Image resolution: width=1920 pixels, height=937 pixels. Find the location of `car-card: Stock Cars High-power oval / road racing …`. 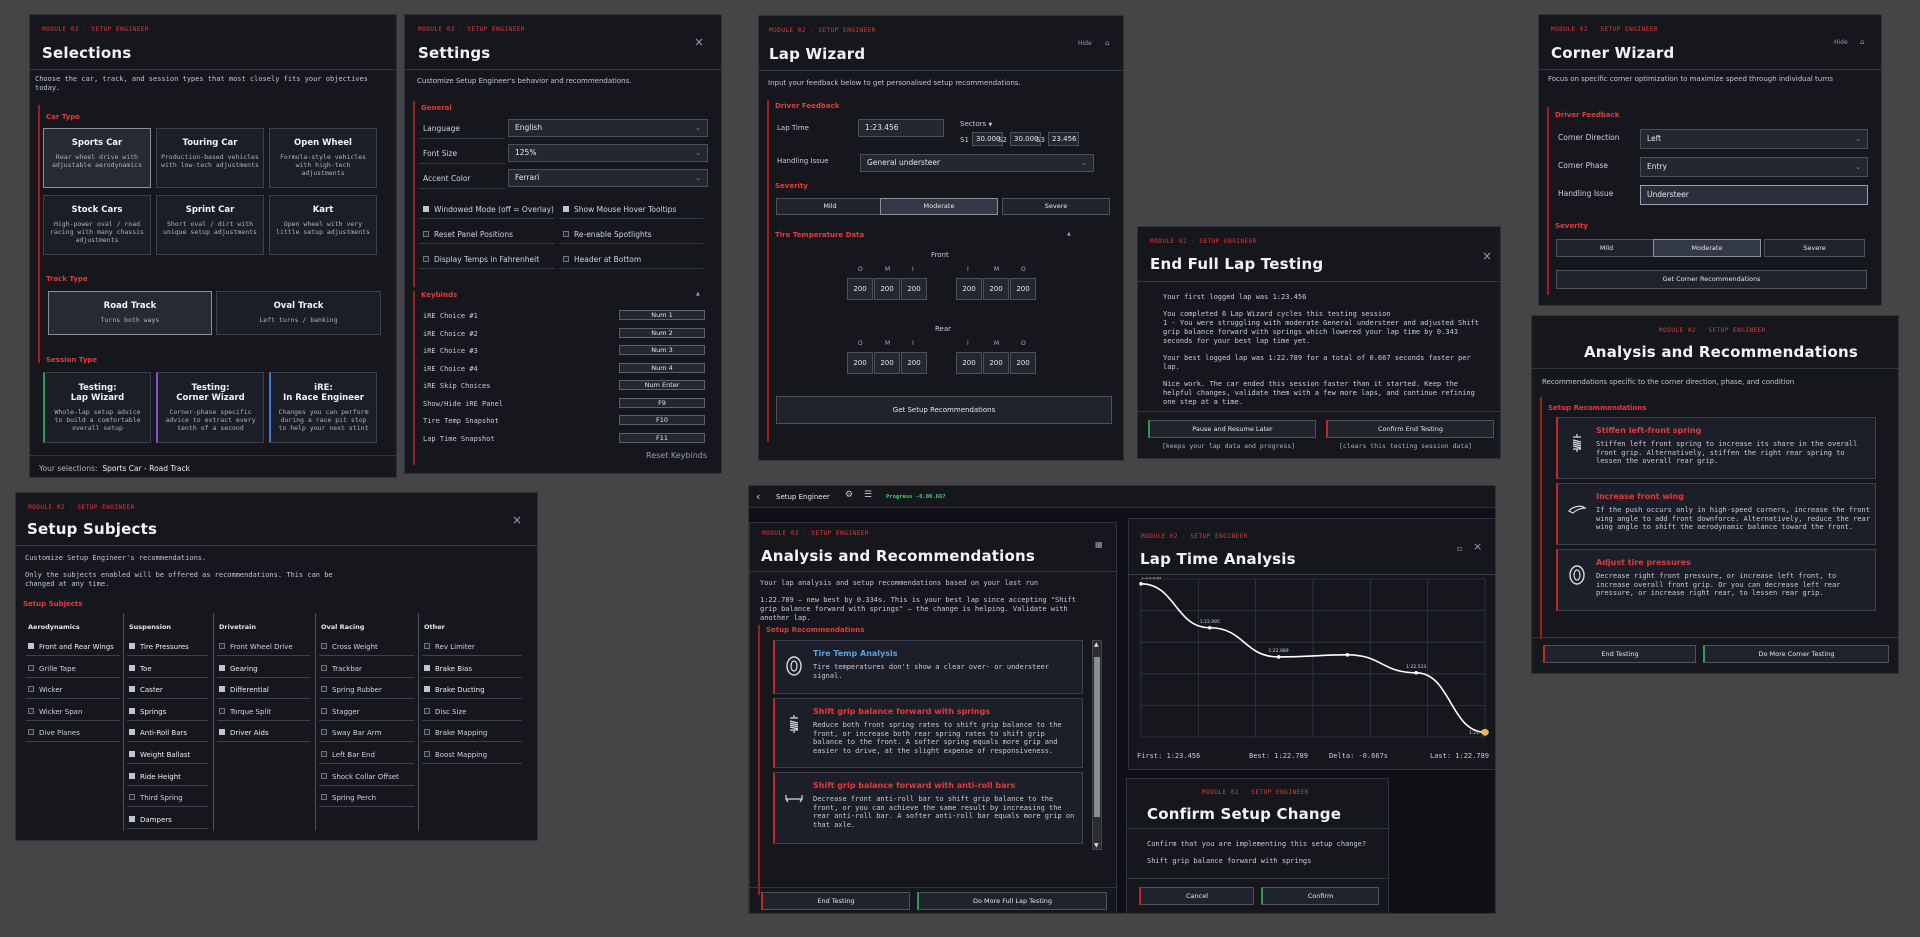

car-card: Stock Cars High-power oval / road racing … is located at coordinates (97, 225).